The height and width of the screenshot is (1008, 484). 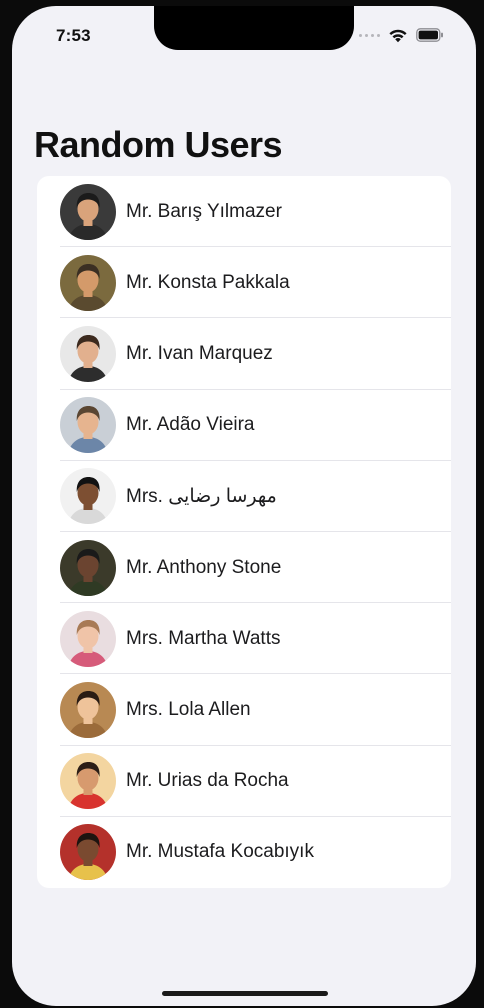 What do you see at coordinates (190, 425) in the screenshot?
I see `user-name: Mr. Adão Vieira` at bounding box center [190, 425].